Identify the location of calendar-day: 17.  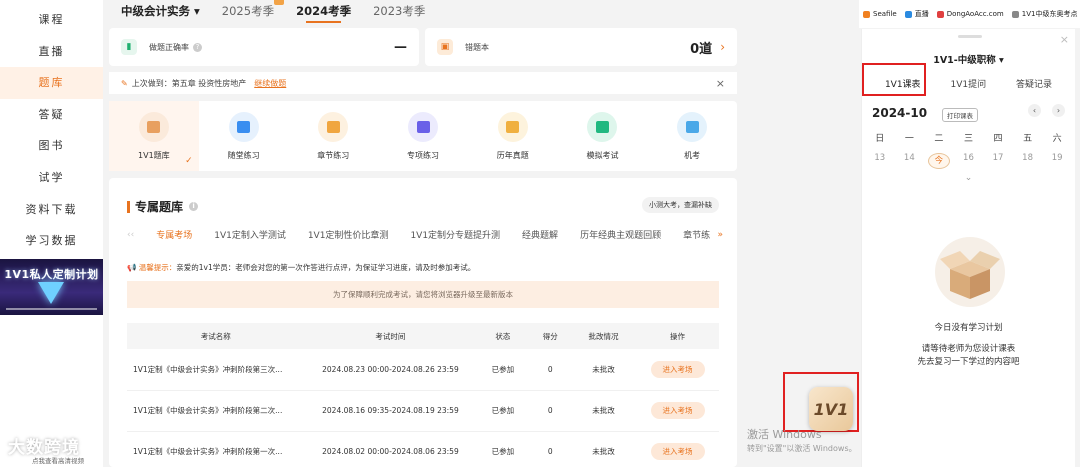
(998, 161).